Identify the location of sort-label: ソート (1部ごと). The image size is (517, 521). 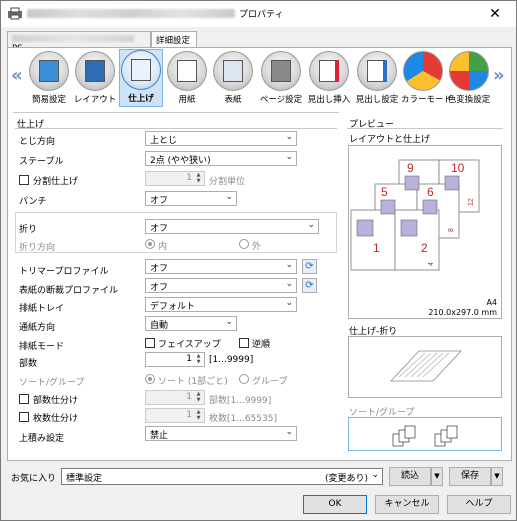
(193, 382).